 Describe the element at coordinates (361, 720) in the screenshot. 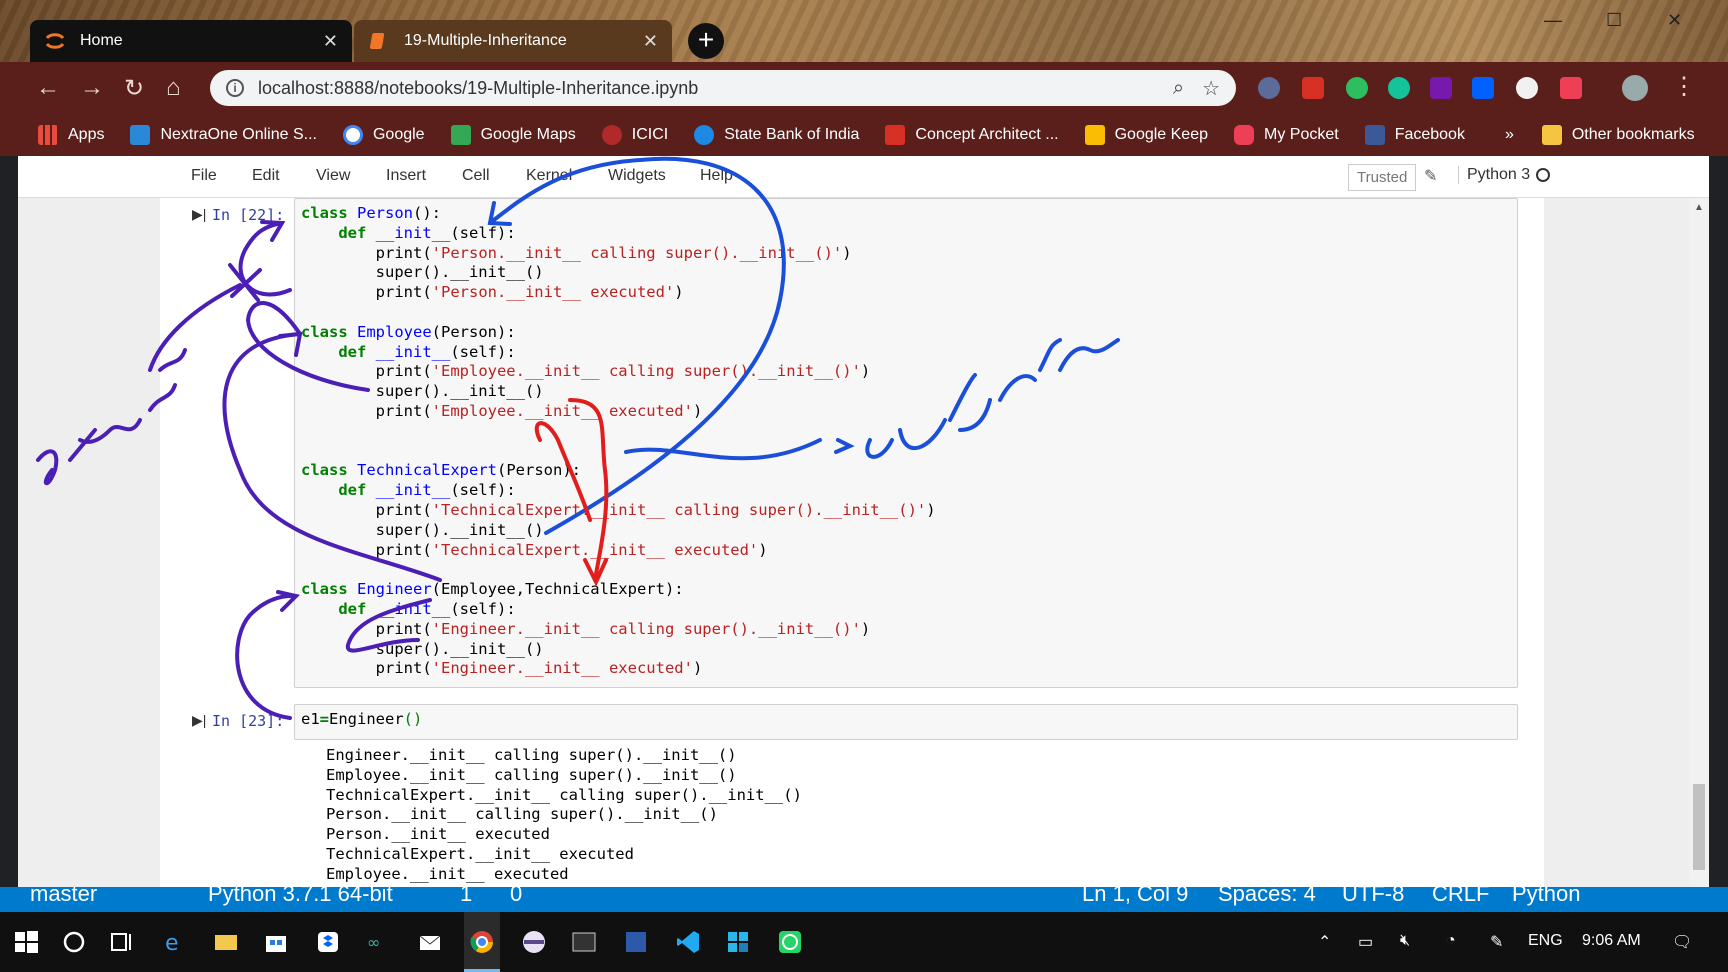

I see `code-cell-source: e1=Engineer()` at that location.